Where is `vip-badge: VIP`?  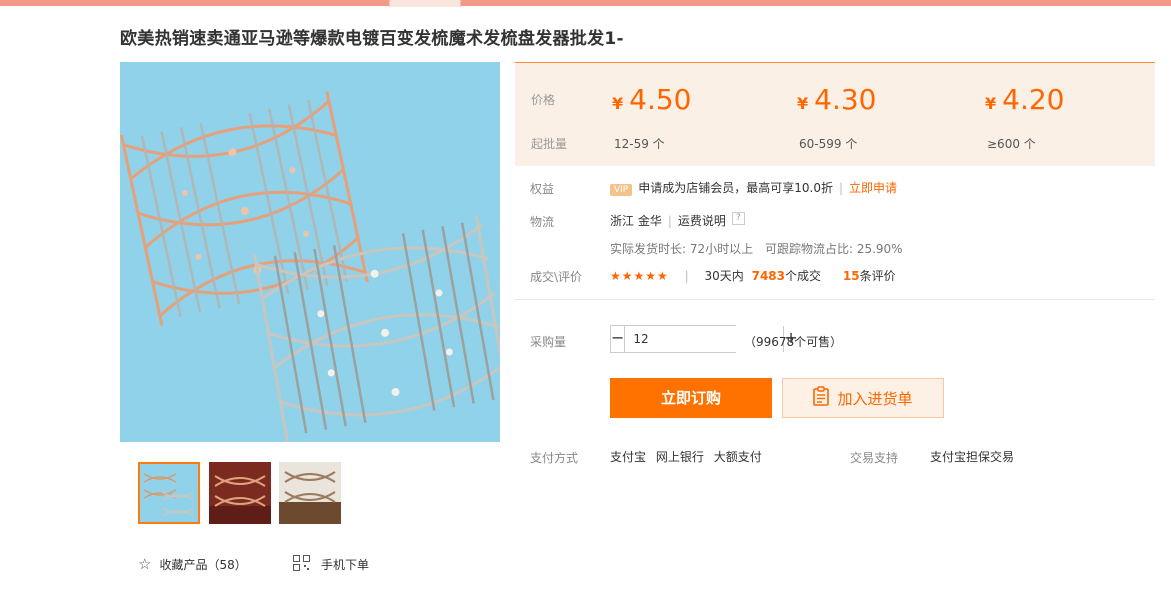
vip-badge: VIP is located at coordinates (621, 190).